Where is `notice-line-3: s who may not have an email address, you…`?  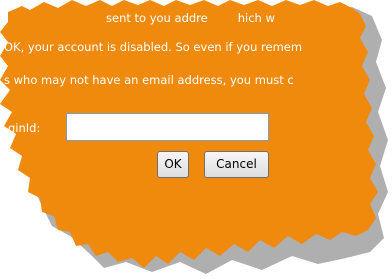 notice-line-3: s who may not have an email address, you… is located at coordinates (149, 80).